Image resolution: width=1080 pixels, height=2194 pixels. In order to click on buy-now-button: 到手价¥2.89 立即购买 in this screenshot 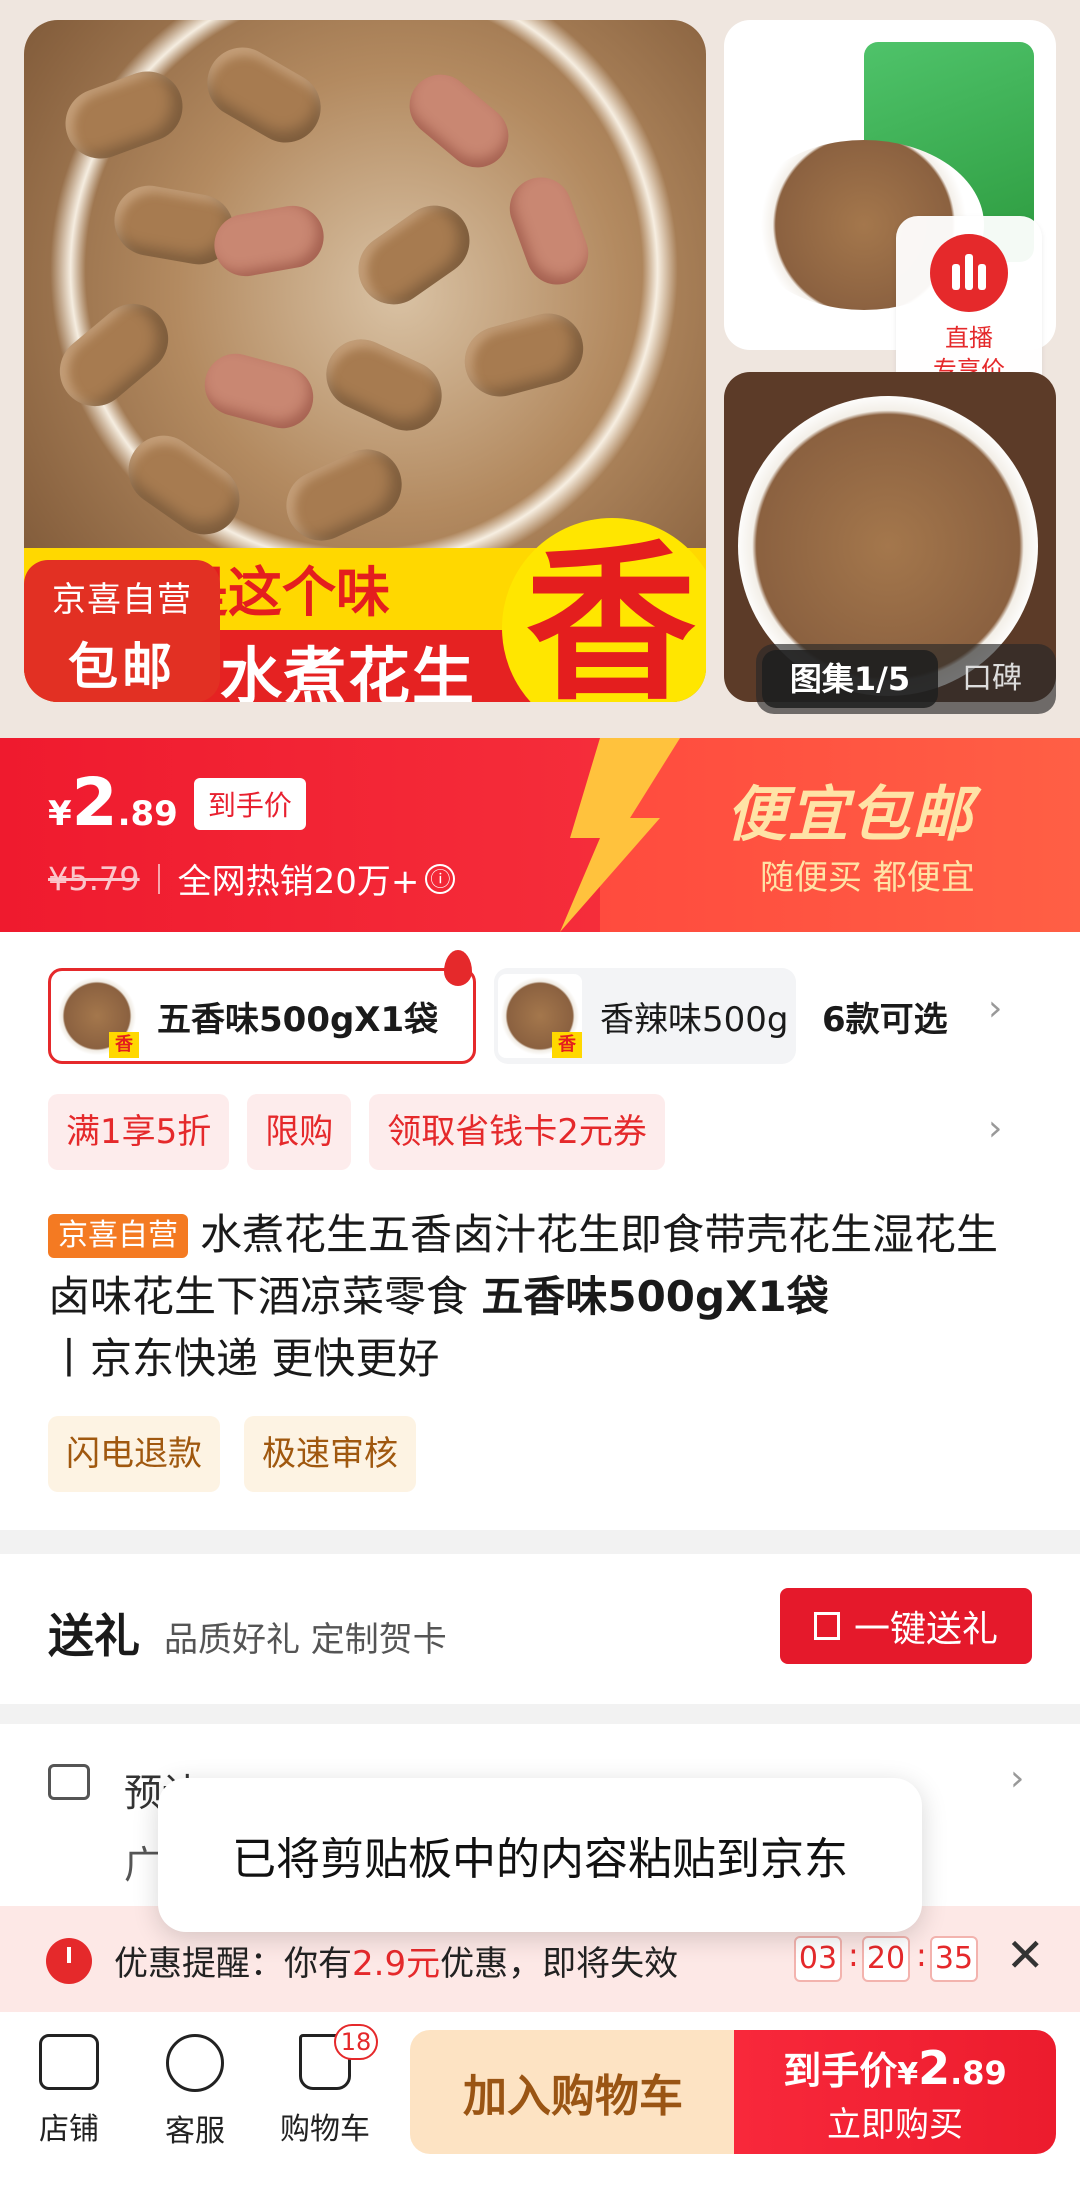, I will do `click(895, 2092)`.